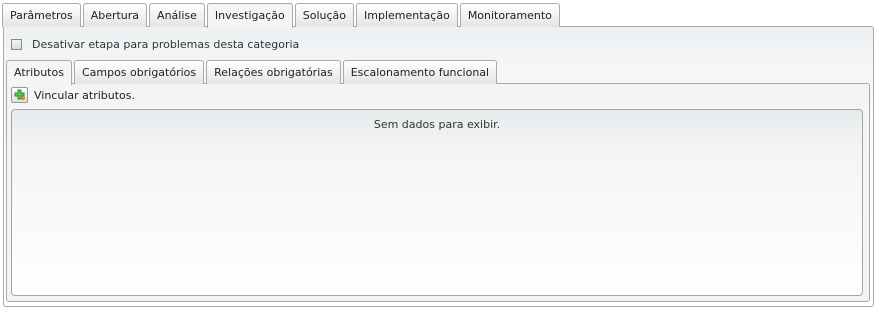 This screenshot has width=877, height=314. I want to click on tab-monitoramento: Monitoramento, so click(509, 15).